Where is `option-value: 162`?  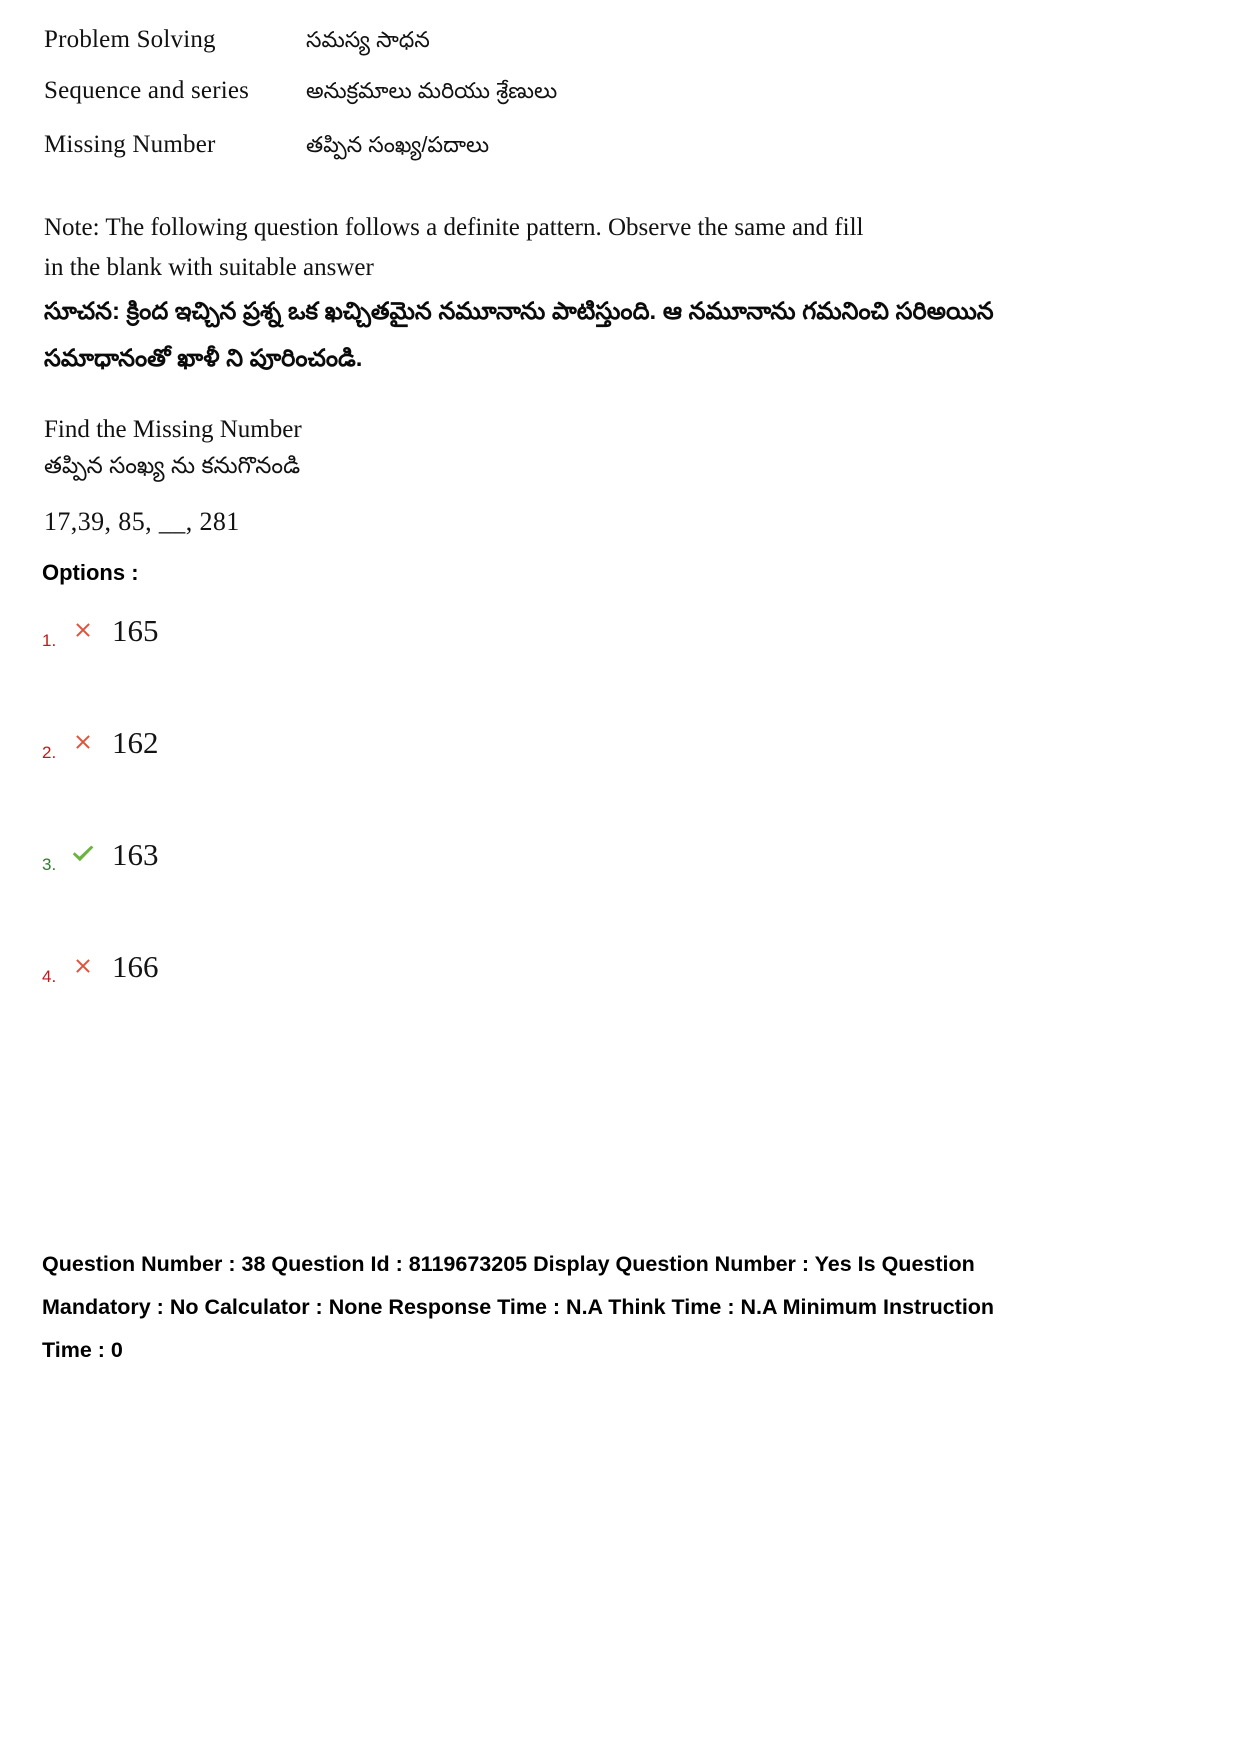 option-value: 162 is located at coordinates (135, 742).